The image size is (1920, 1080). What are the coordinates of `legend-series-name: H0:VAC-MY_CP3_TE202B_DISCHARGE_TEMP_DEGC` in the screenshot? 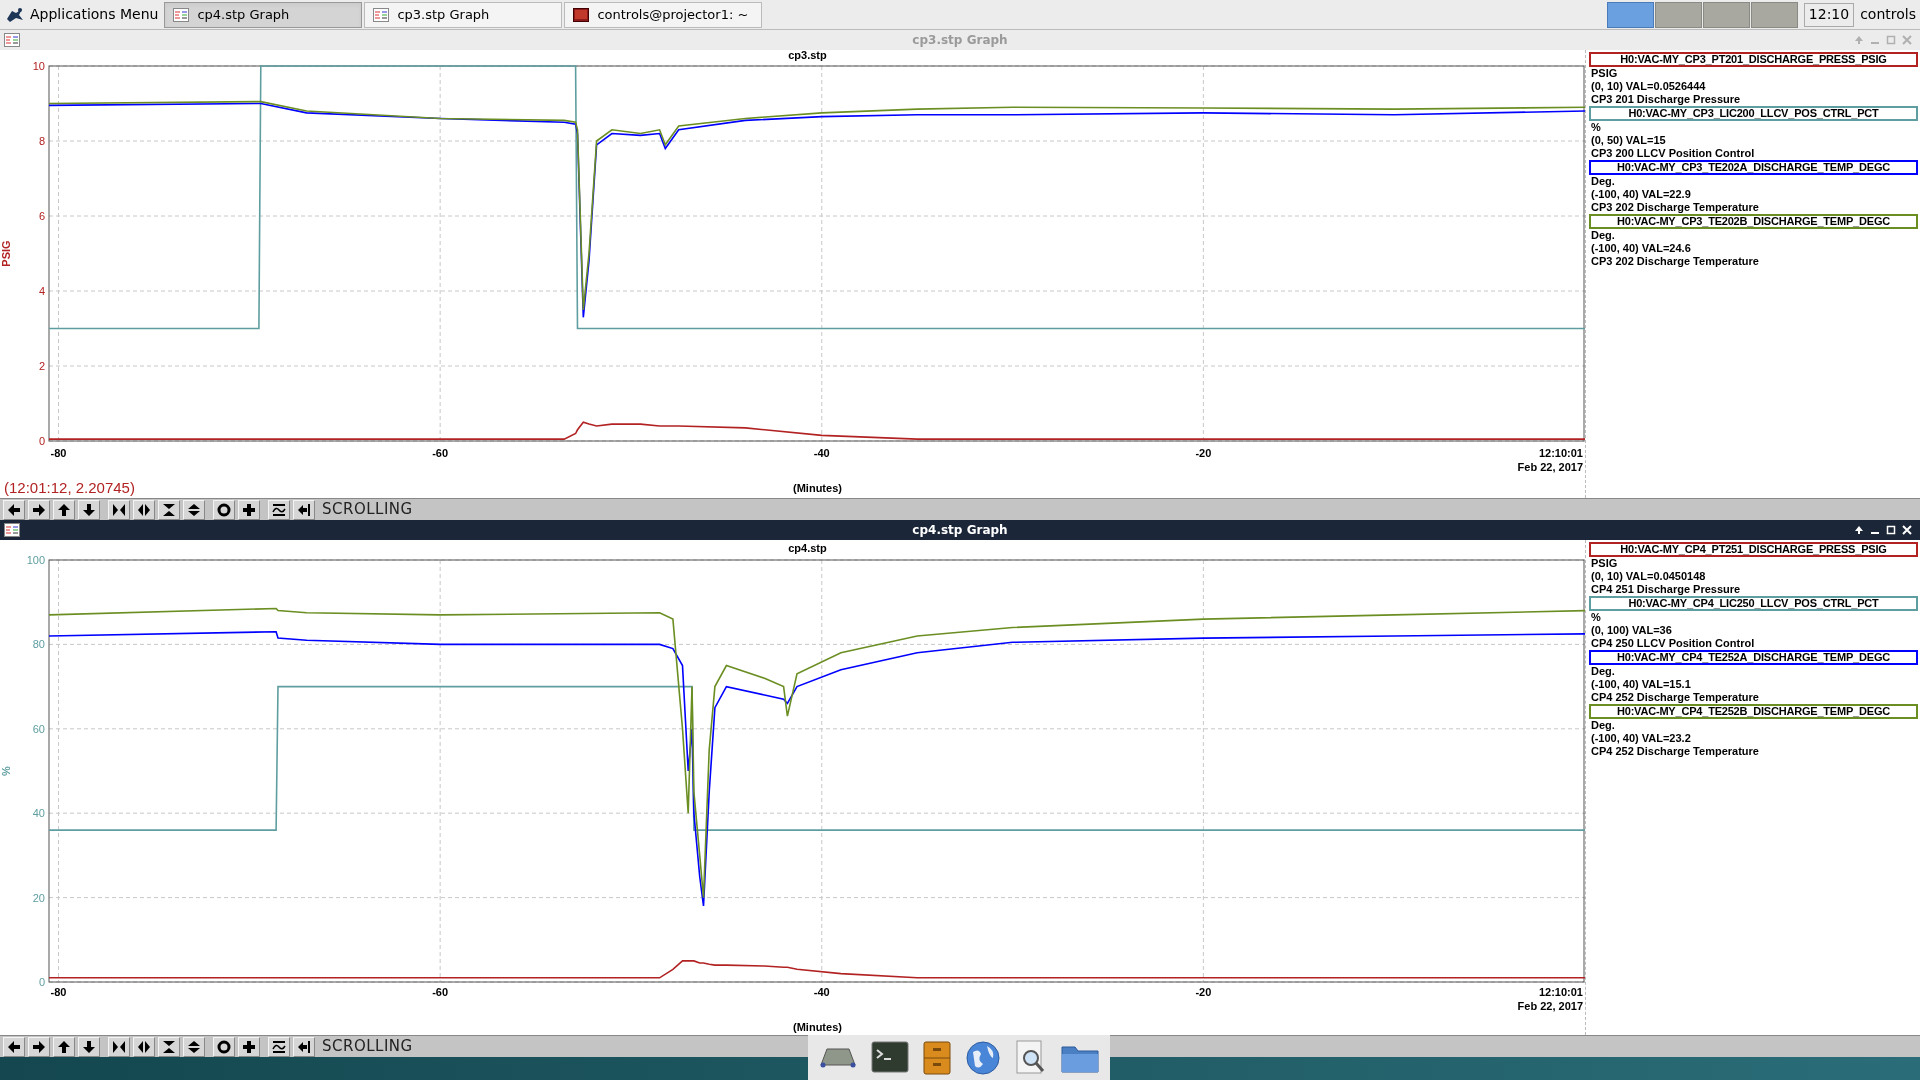 It's located at (1753, 221).